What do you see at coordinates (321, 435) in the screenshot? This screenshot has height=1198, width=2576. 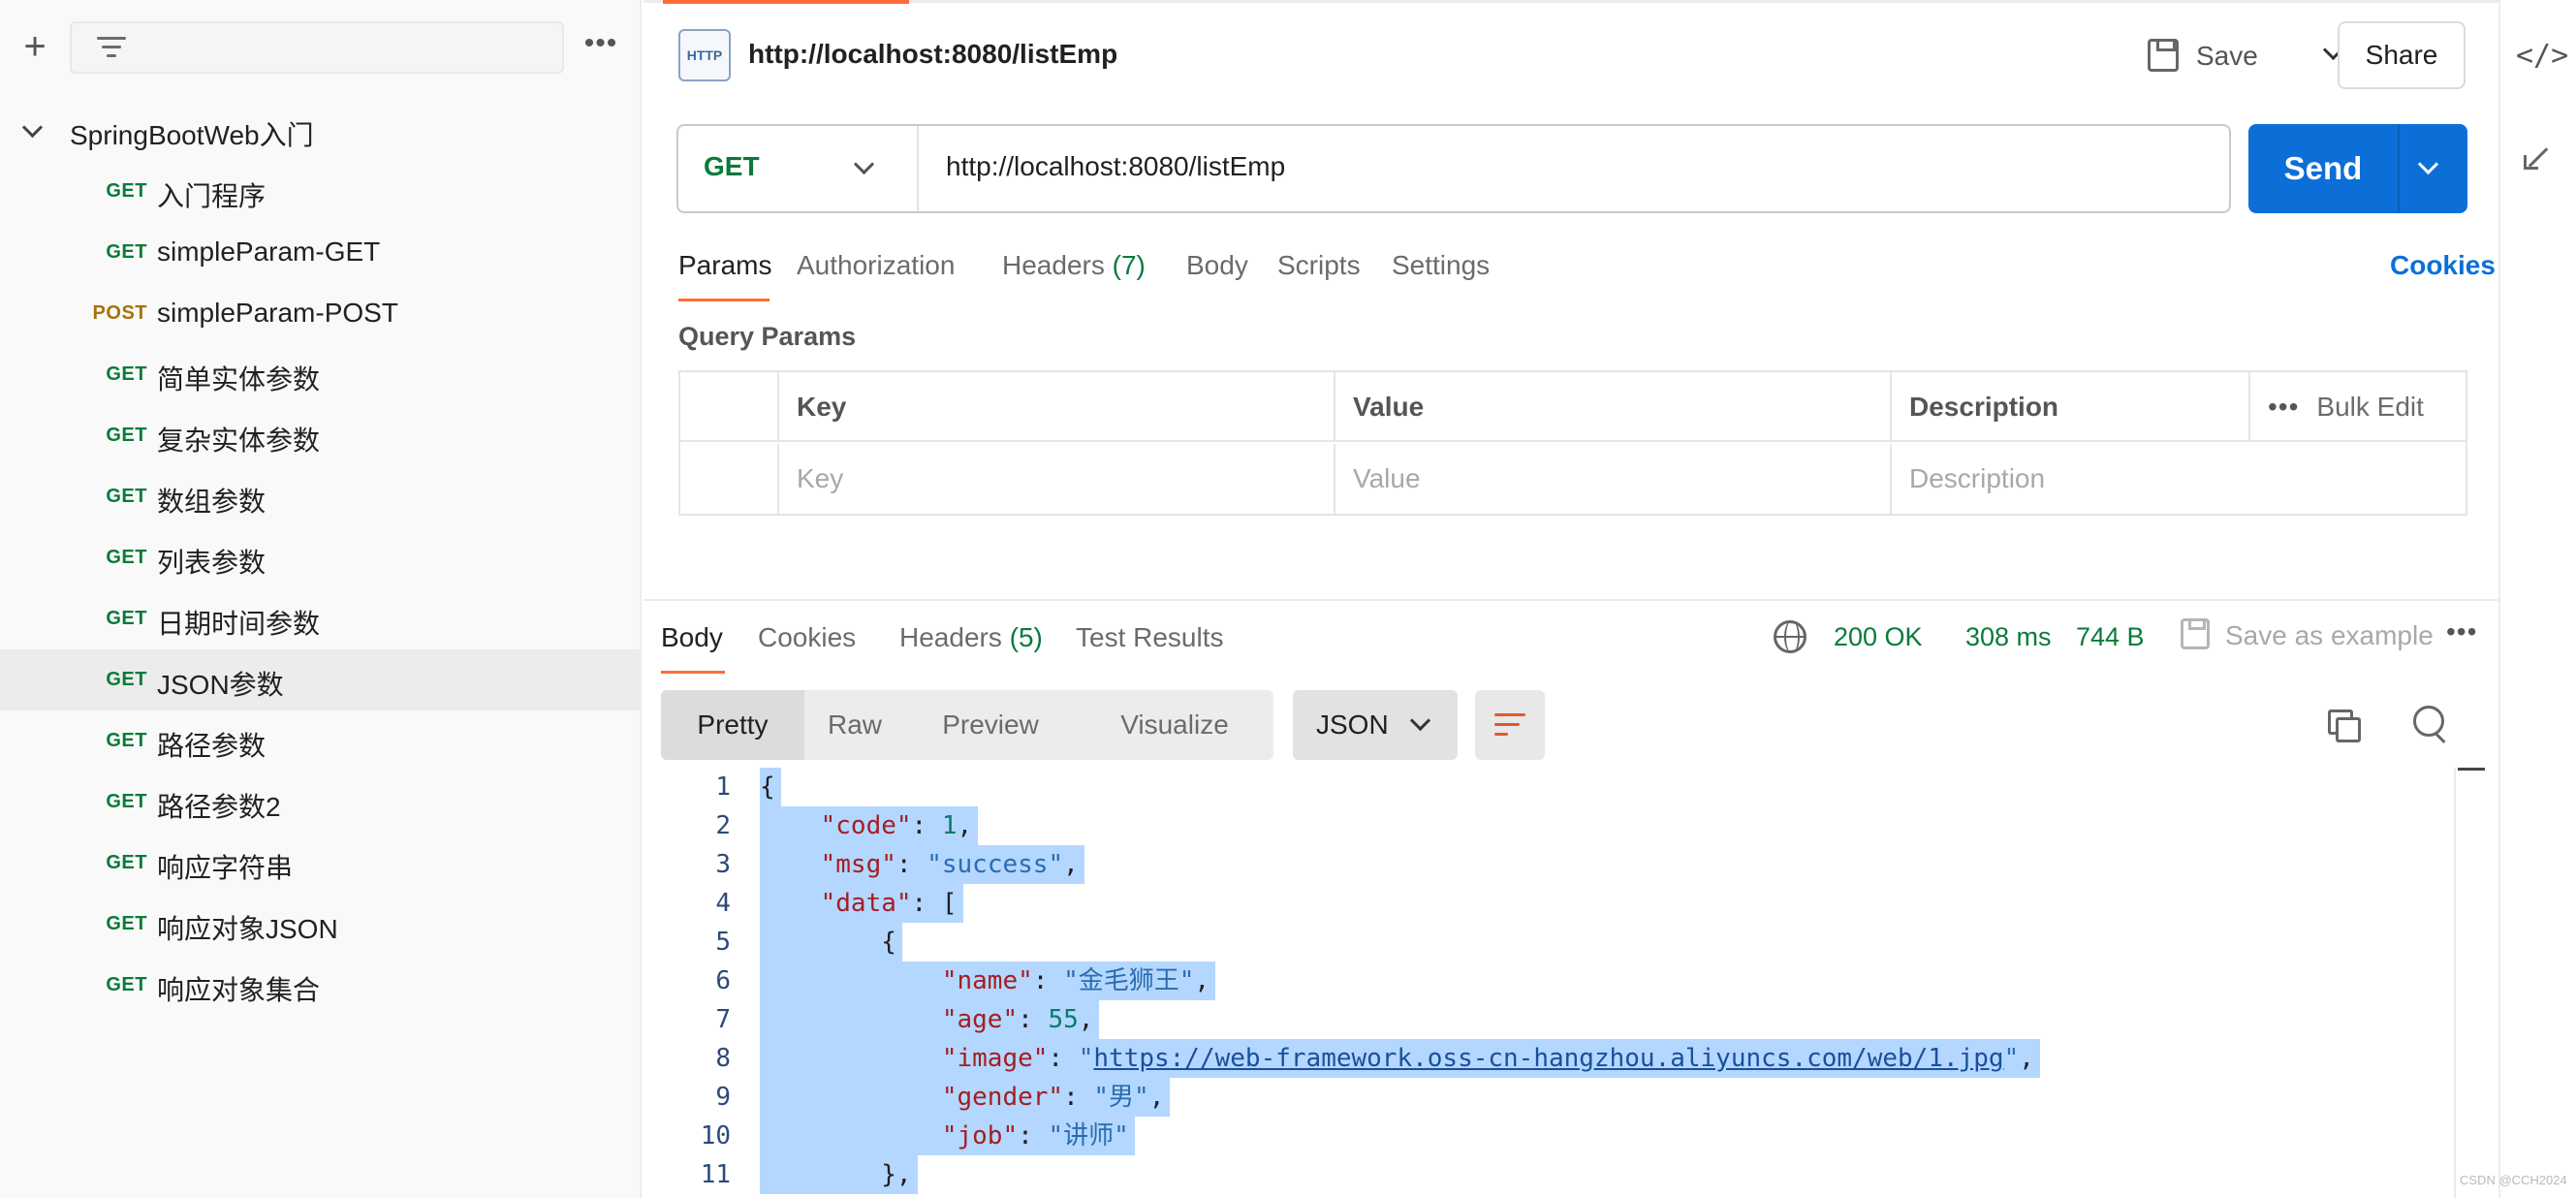 I see `sidebar-request-item: GET 复杂实体参数` at bounding box center [321, 435].